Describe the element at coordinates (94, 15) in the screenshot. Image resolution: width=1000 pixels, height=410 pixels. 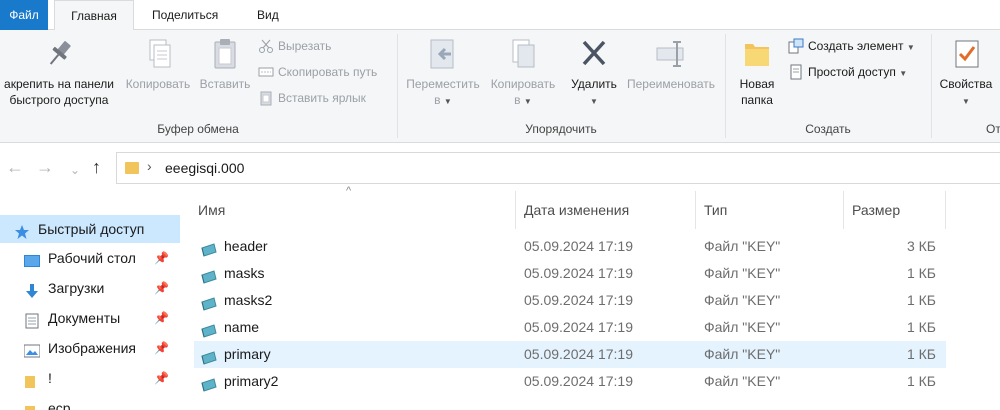
I see `tab-home: Главная` at that location.